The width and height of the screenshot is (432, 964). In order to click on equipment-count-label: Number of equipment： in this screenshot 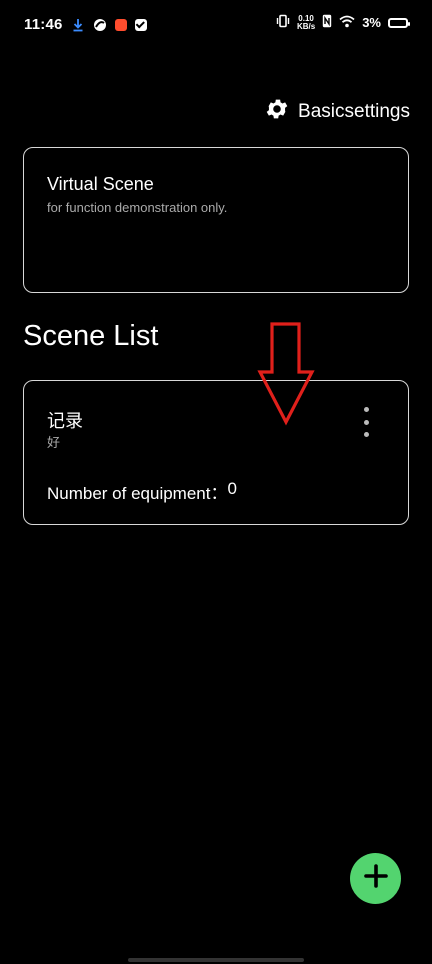, I will do `click(137, 493)`.